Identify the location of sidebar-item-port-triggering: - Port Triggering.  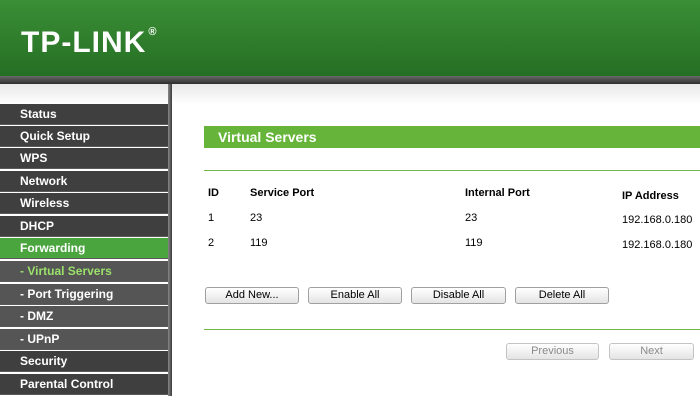
(84, 294).